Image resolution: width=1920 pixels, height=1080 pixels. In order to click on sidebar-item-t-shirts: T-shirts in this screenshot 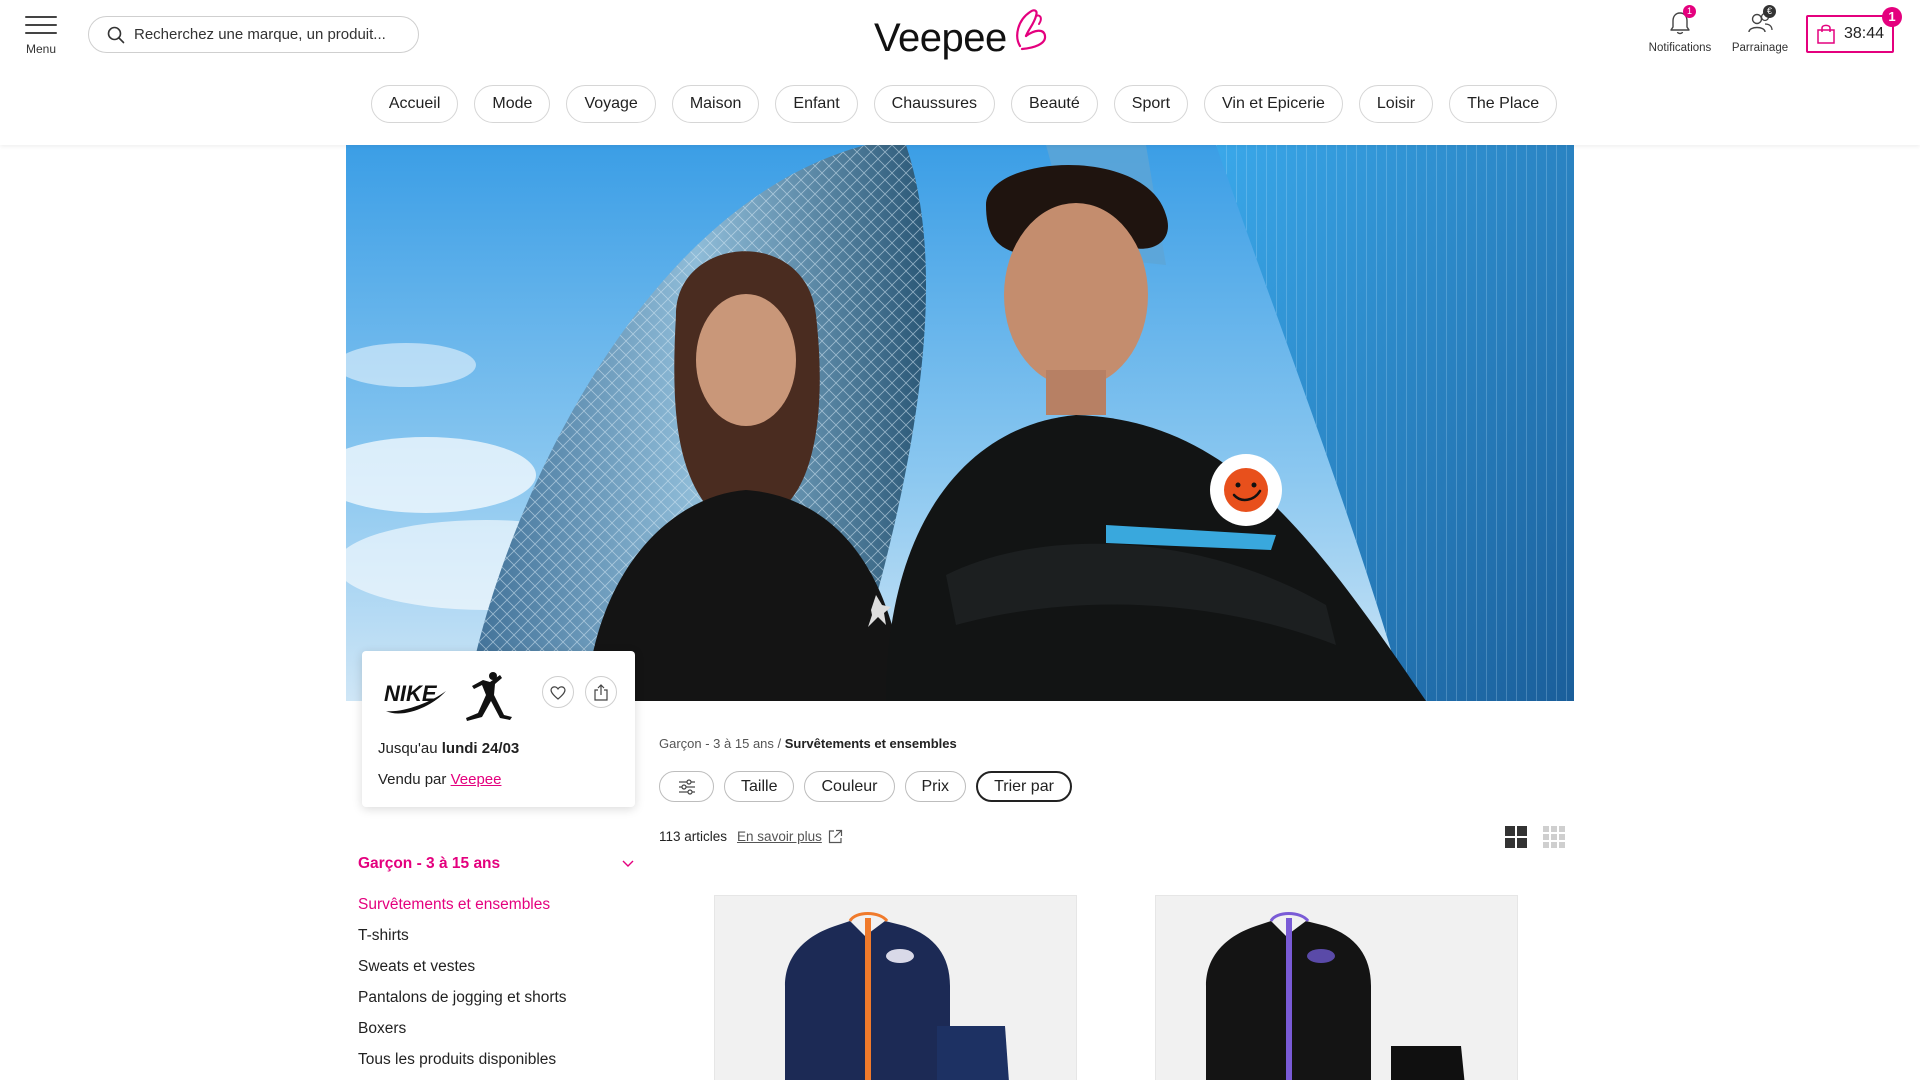, I will do `click(462, 941)`.